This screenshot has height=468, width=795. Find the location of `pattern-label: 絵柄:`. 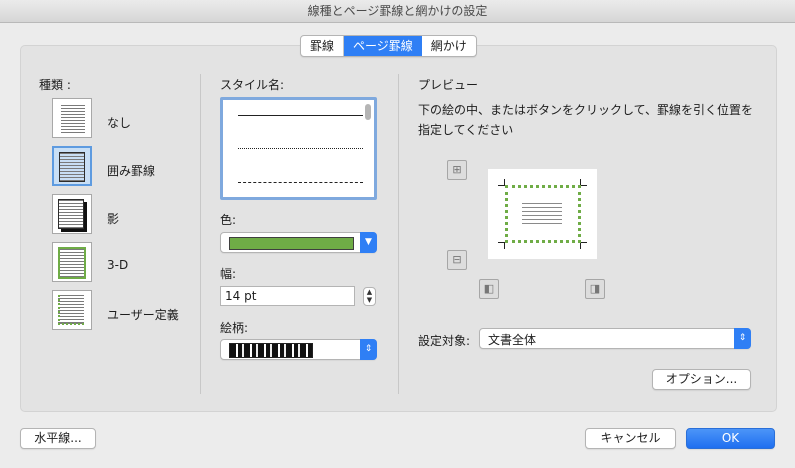

pattern-label: 絵柄: is located at coordinates (234, 328).